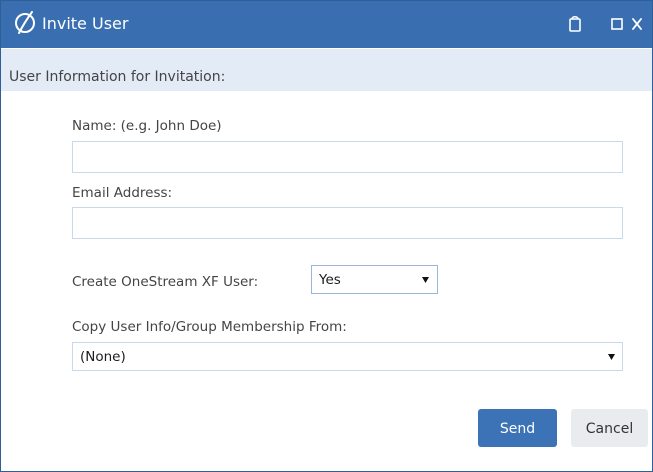 Image resolution: width=653 pixels, height=472 pixels. What do you see at coordinates (122, 193) in the screenshot?
I see `email-label: Email Address:` at bounding box center [122, 193].